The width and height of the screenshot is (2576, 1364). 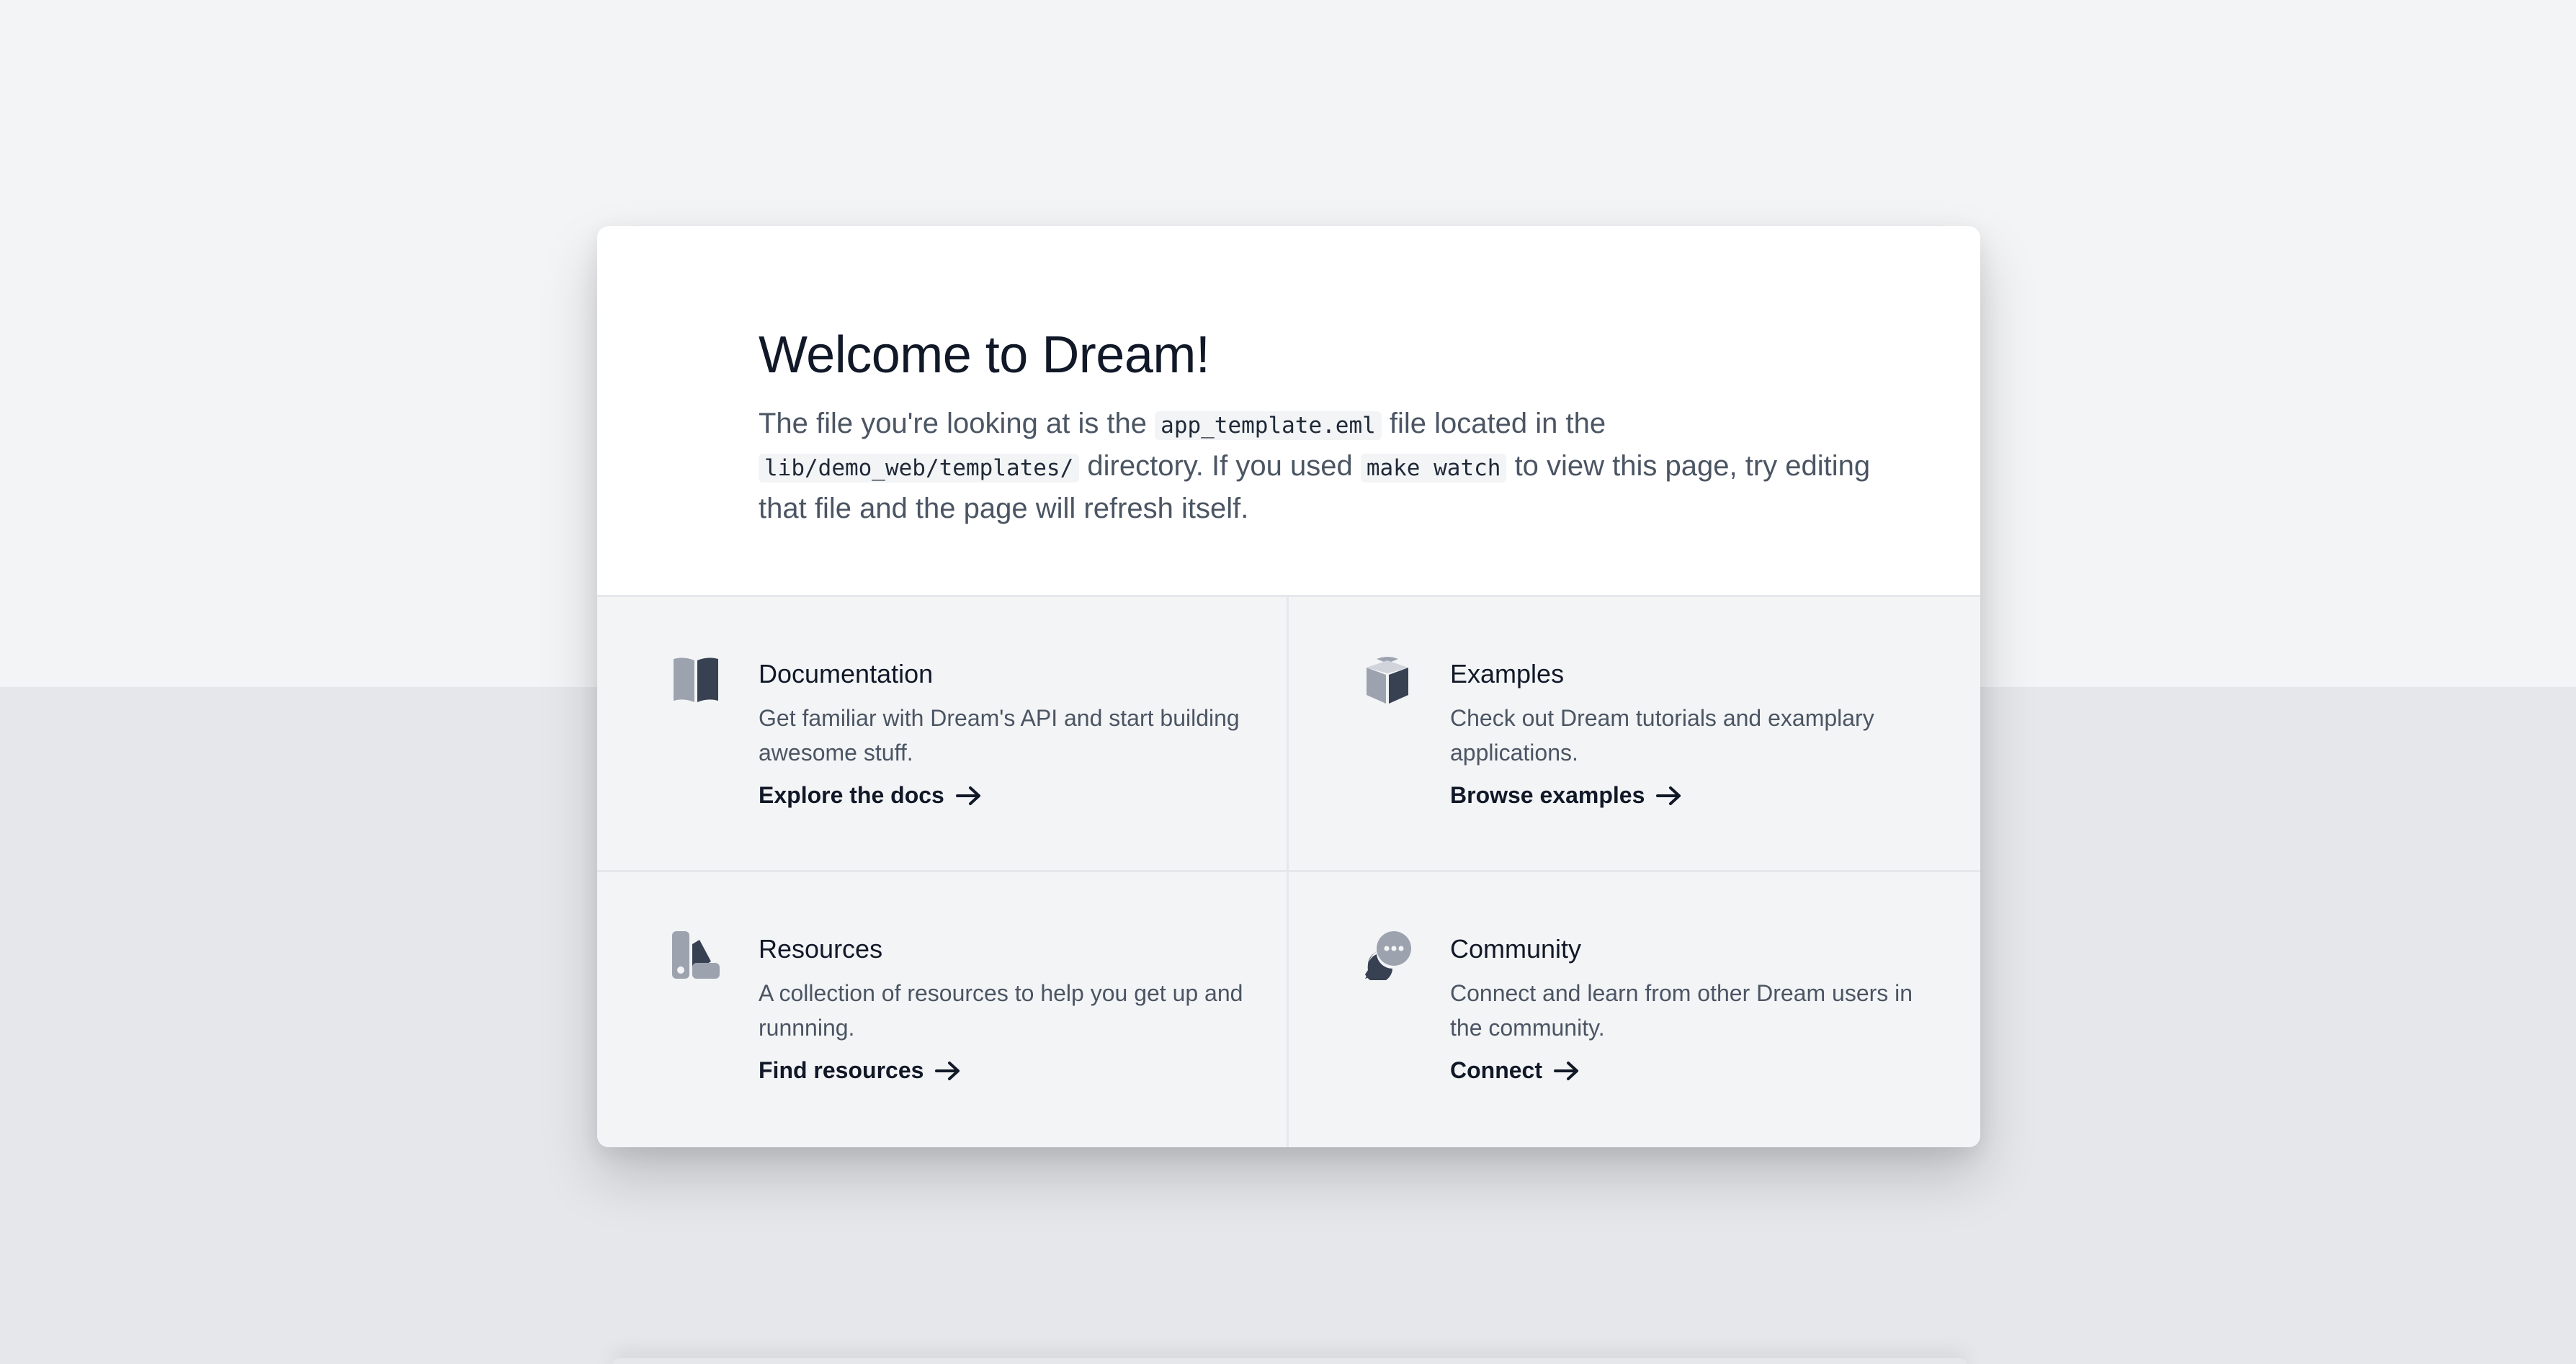 I want to click on page-title: Welcome to Dream!, so click(x=984, y=355).